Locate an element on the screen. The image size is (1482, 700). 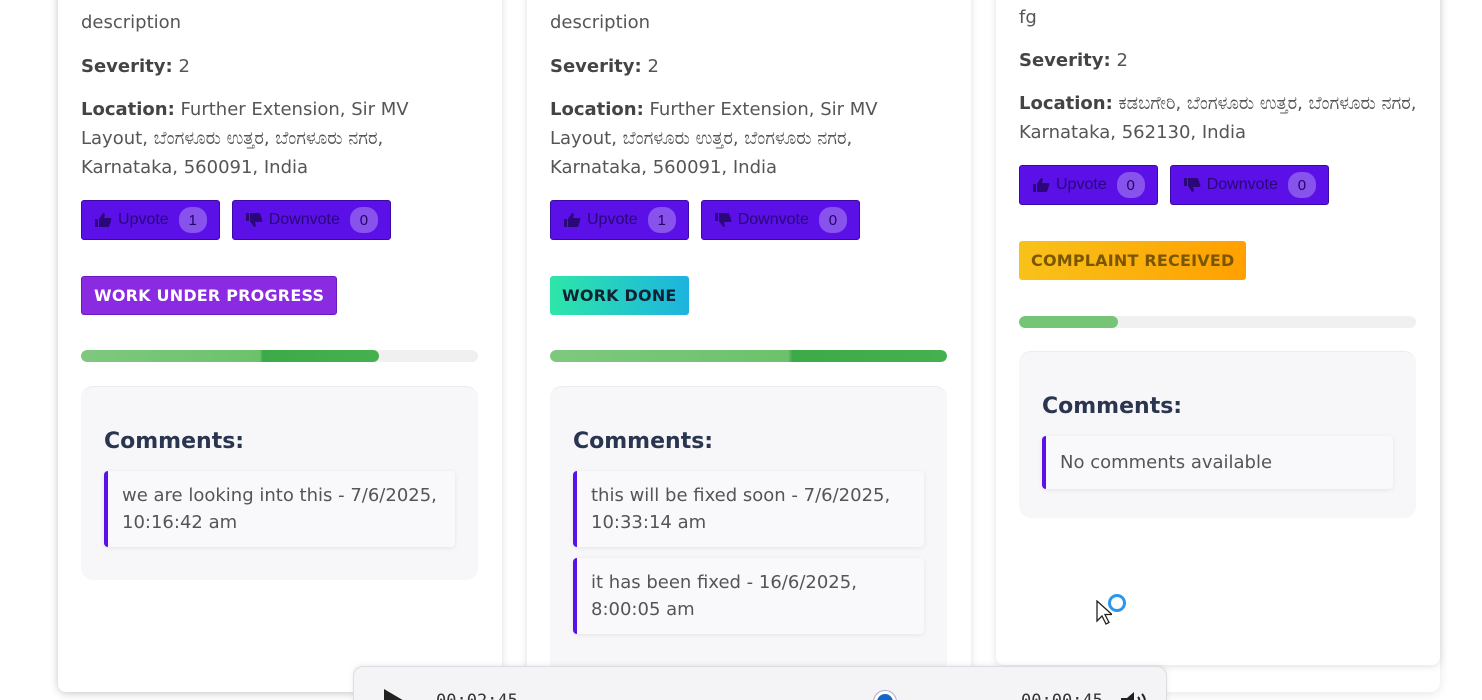
upvote-count: 0 is located at coordinates (1130, 185).